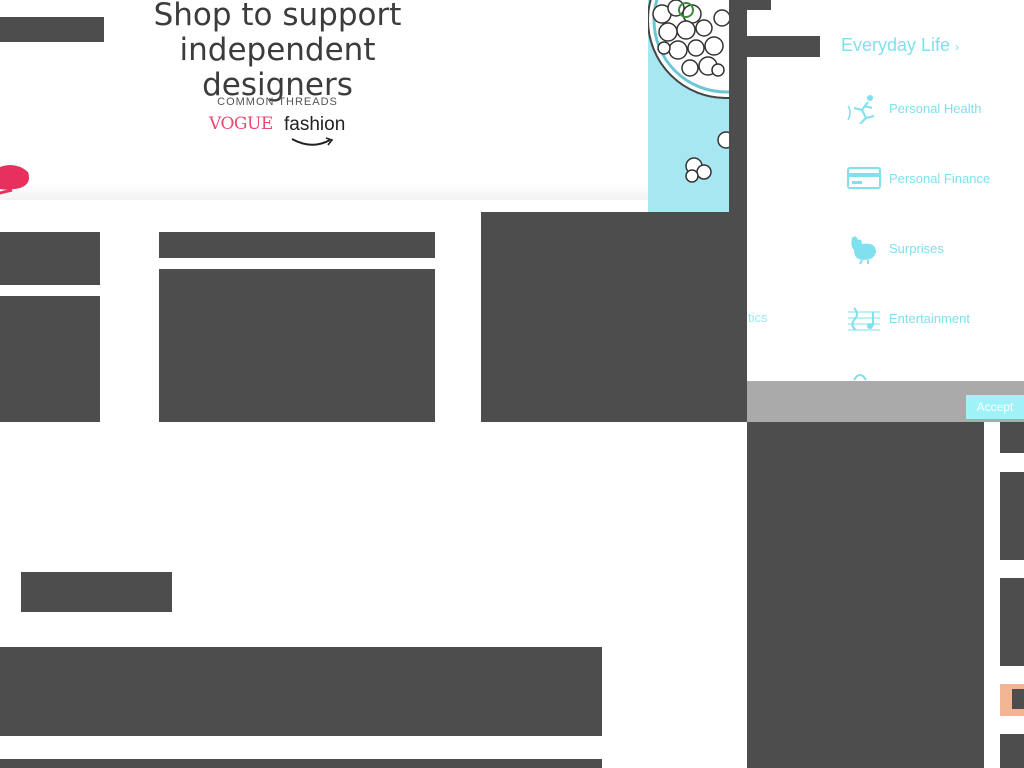  I want to click on panel-title: Everyday Life ›, so click(900, 45).